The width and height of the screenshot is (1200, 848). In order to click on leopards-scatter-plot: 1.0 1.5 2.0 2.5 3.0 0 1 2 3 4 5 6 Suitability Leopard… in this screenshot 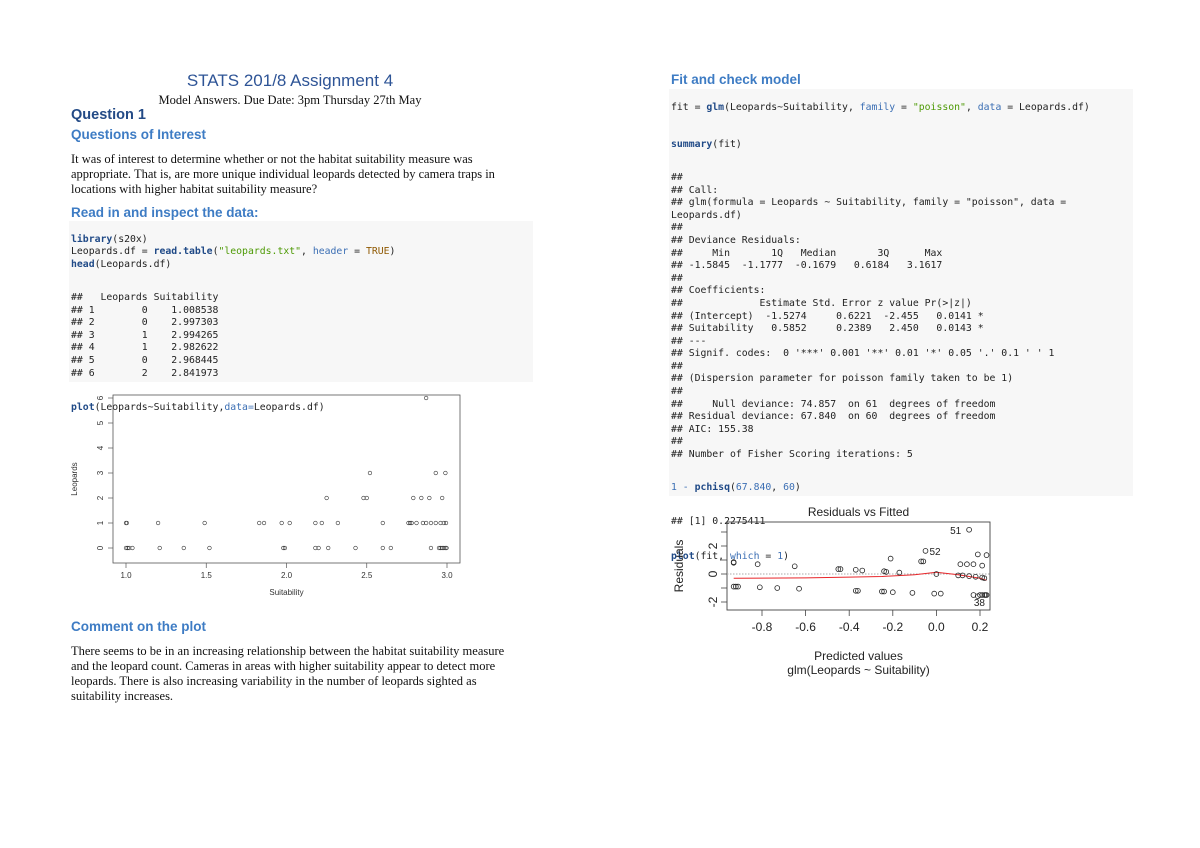, I will do `click(265, 495)`.